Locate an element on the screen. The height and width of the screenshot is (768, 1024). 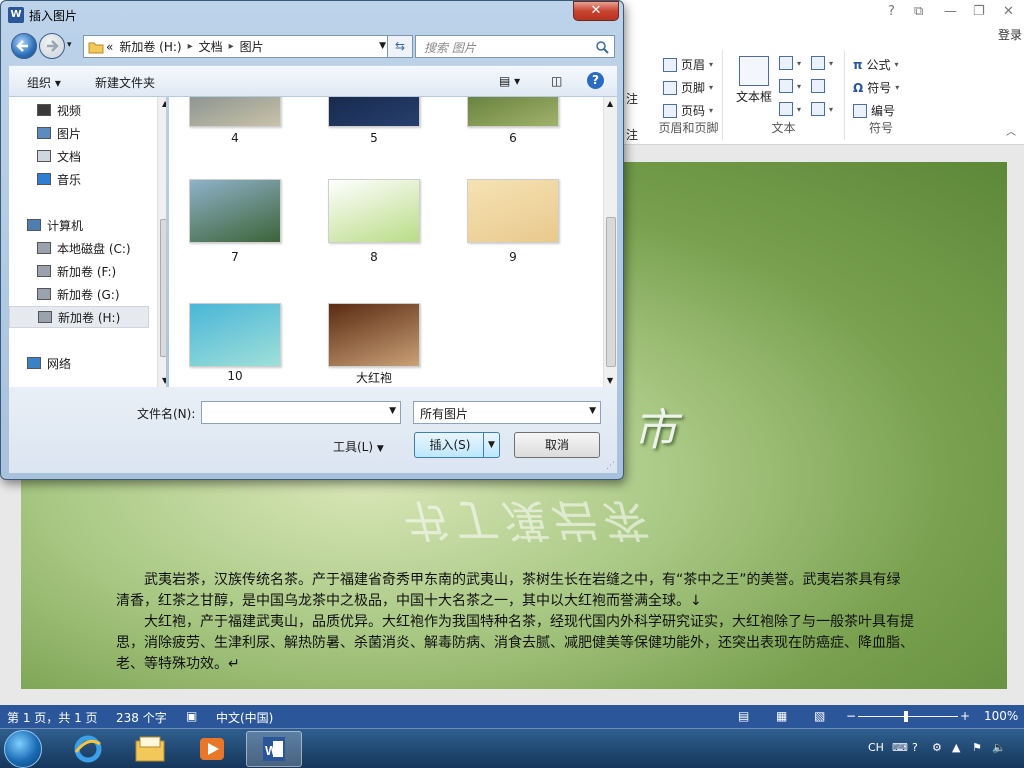
input-language: CH is located at coordinates (876, 747).